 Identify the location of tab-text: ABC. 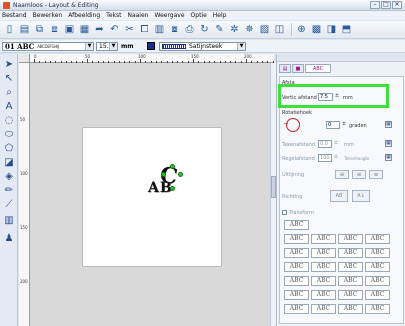
(318, 68).